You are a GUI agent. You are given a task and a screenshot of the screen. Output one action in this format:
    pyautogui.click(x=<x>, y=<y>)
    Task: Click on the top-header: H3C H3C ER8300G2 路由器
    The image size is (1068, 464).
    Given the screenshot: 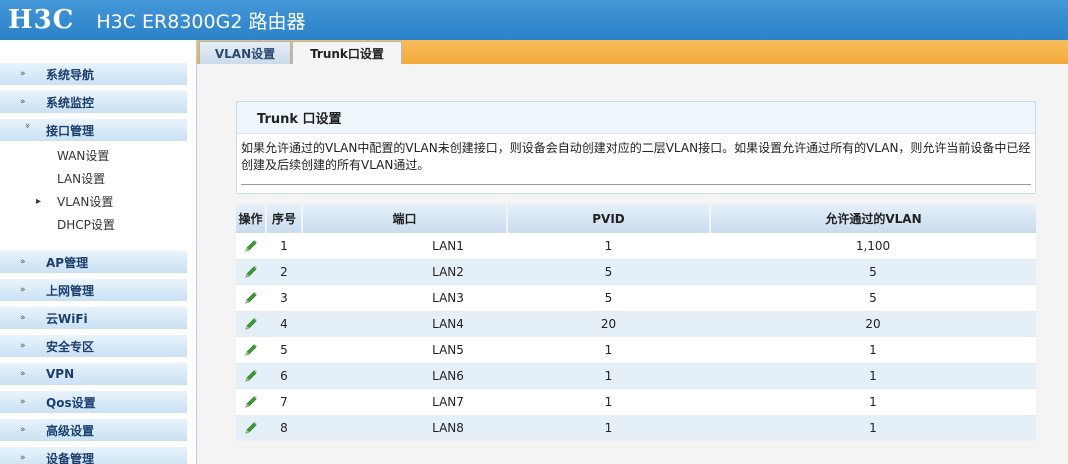 What is the action you would take?
    pyautogui.click(x=534, y=20)
    